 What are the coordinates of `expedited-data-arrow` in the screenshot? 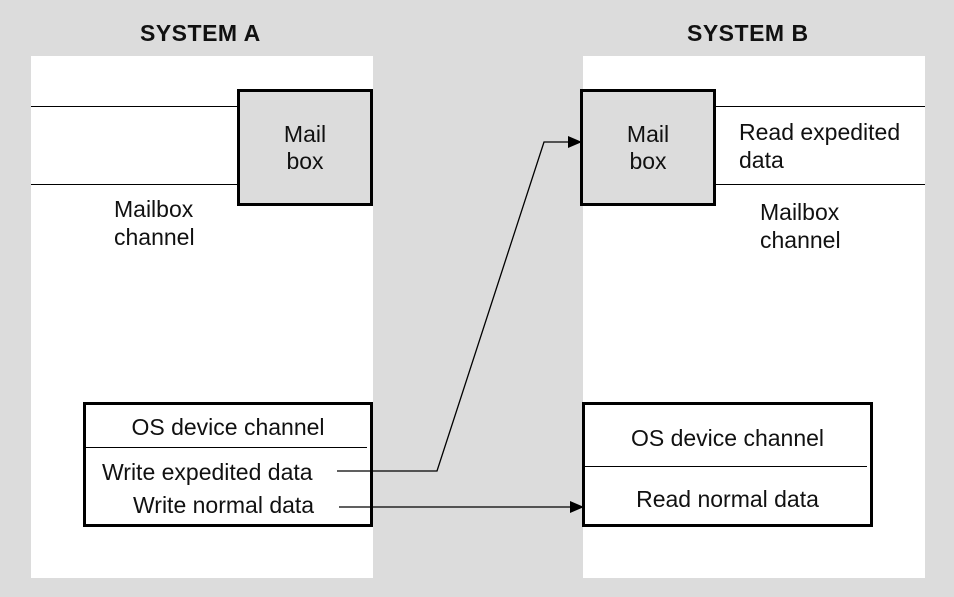 It's located at (454, 306).